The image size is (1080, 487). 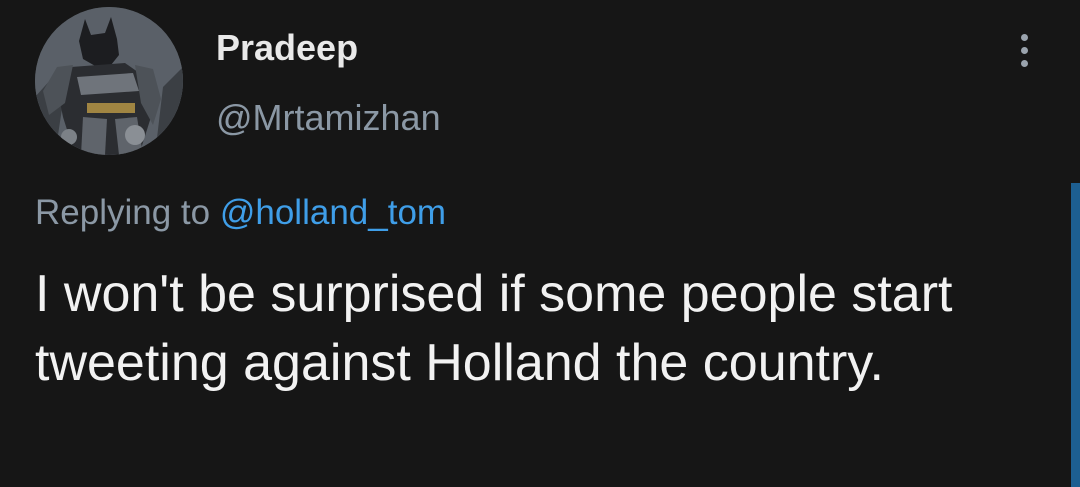 I want to click on scrollbar, so click(x=1075, y=335).